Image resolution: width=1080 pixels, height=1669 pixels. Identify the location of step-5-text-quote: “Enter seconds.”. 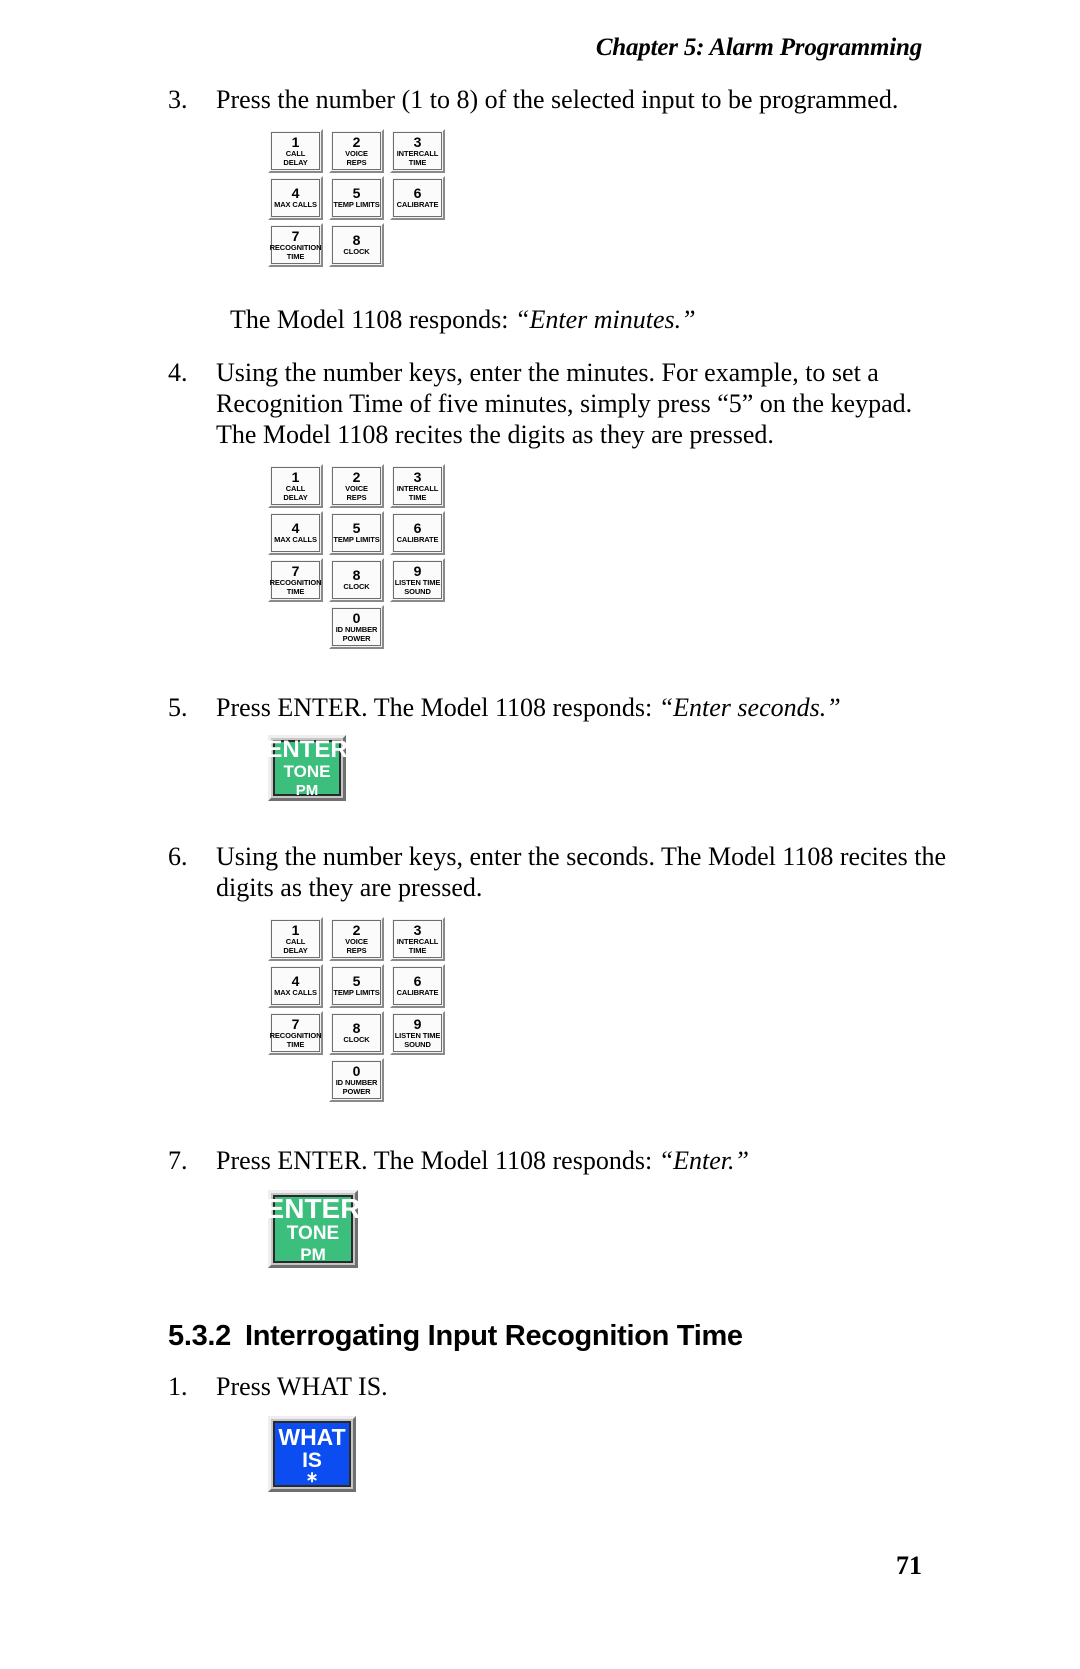
(749, 707).